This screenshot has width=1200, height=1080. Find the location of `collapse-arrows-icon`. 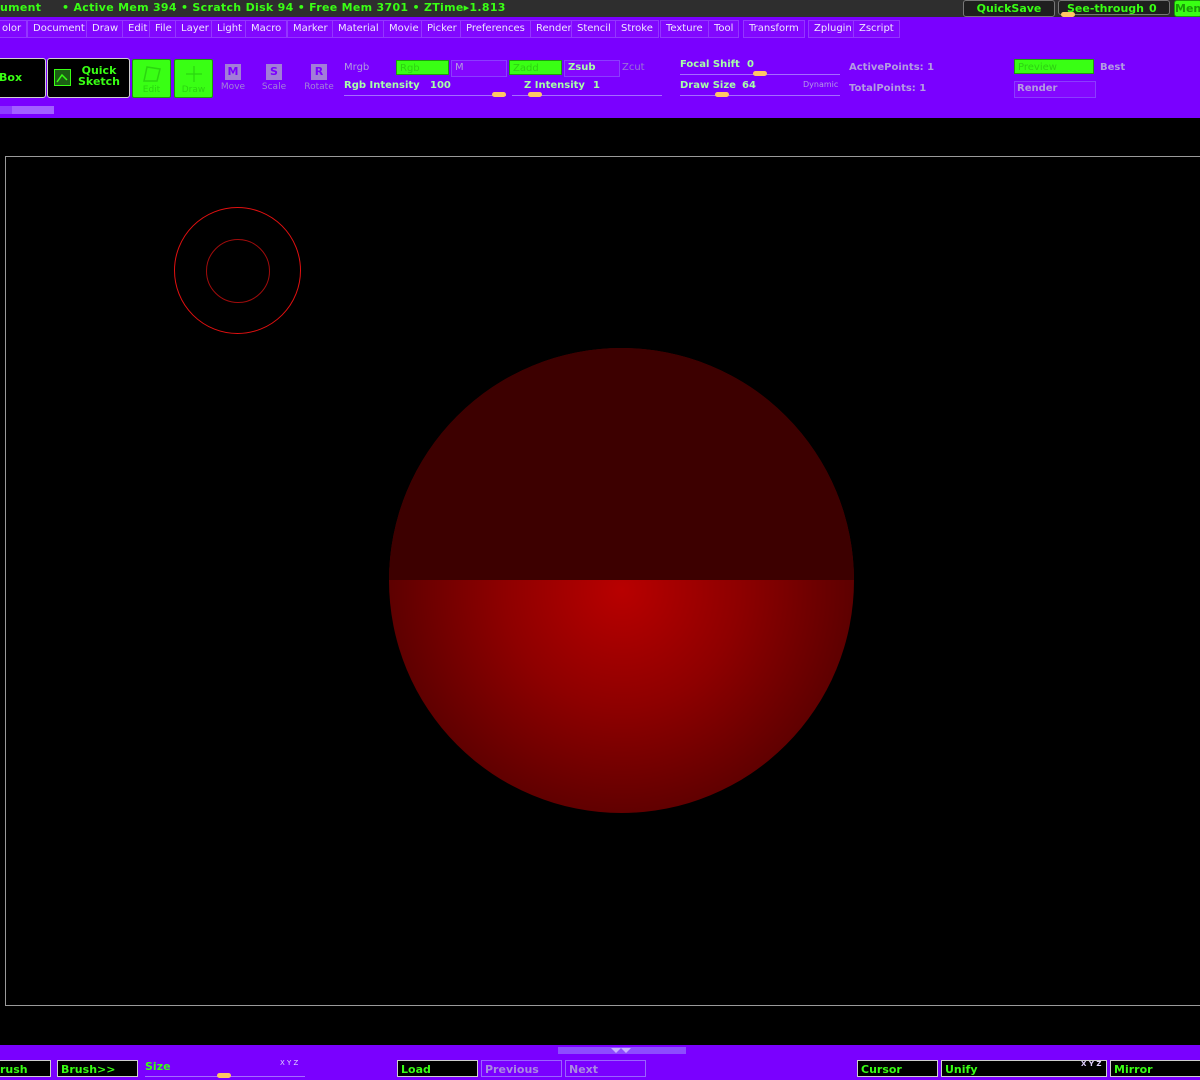

collapse-arrows-icon is located at coordinates (621, 1050).